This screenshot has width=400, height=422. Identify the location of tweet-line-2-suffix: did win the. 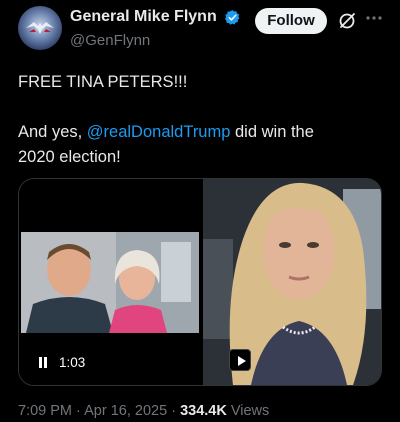
(272, 132).